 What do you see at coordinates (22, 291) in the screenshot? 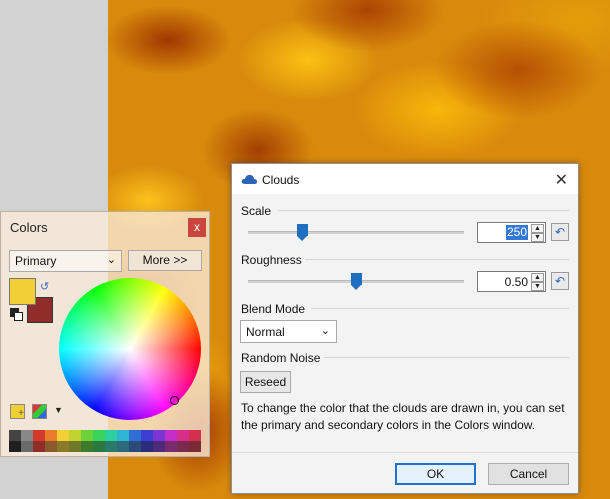
I see `primary-color-swatch` at bounding box center [22, 291].